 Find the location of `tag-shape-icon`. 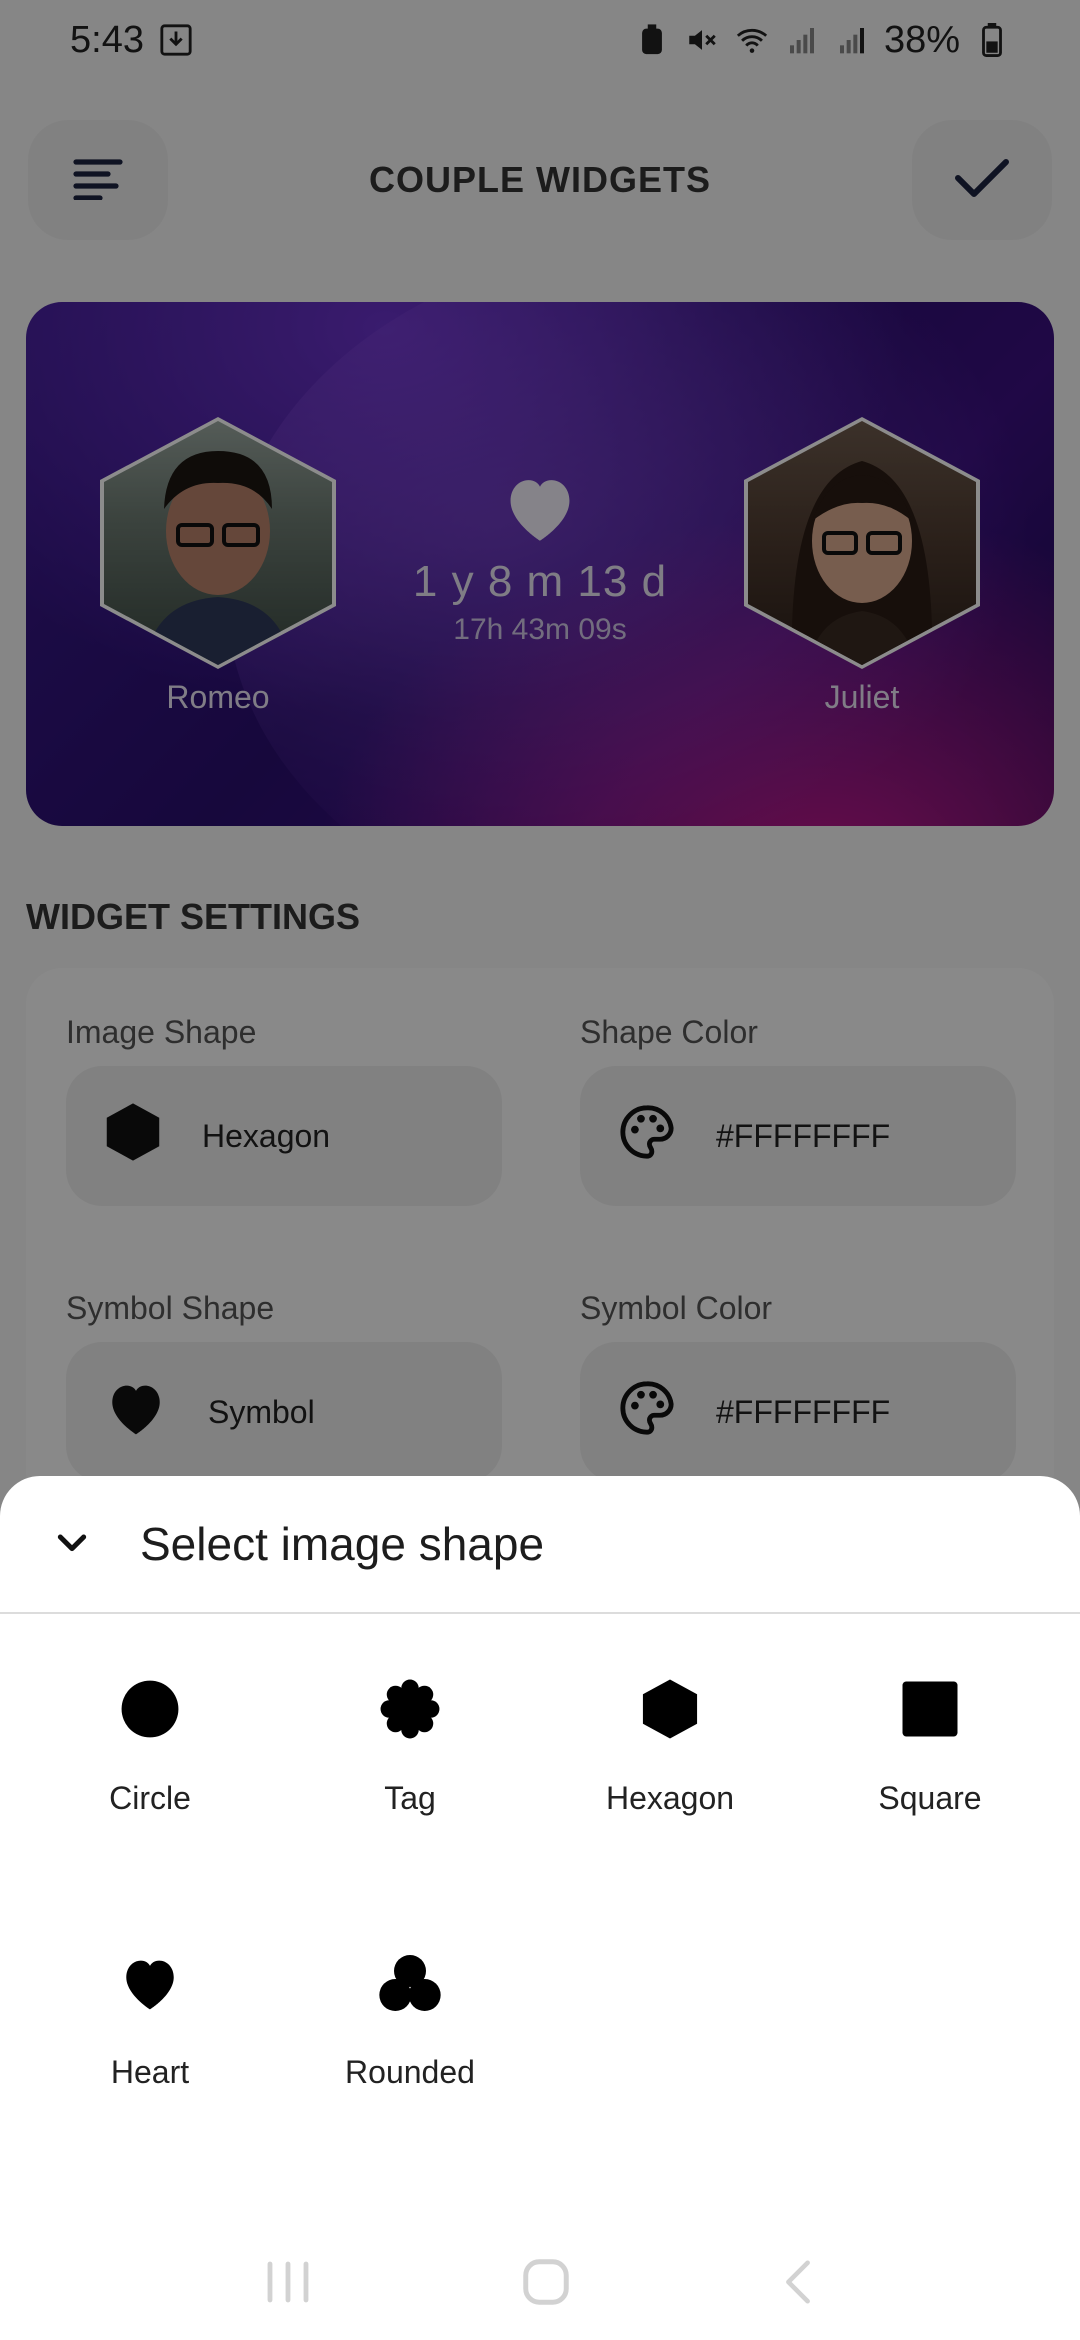

tag-shape-icon is located at coordinates (410, 1709).